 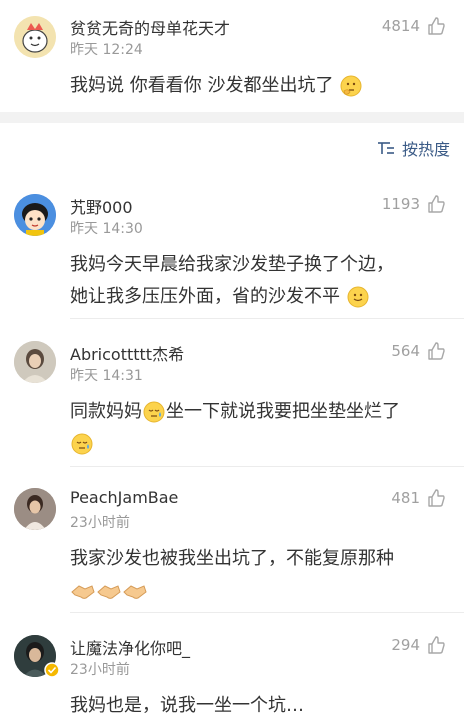 What do you see at coordinates (106, 229) in the screenshot?
I see `comment-time: 昨天 14:30` at bounding box center [106, 229].